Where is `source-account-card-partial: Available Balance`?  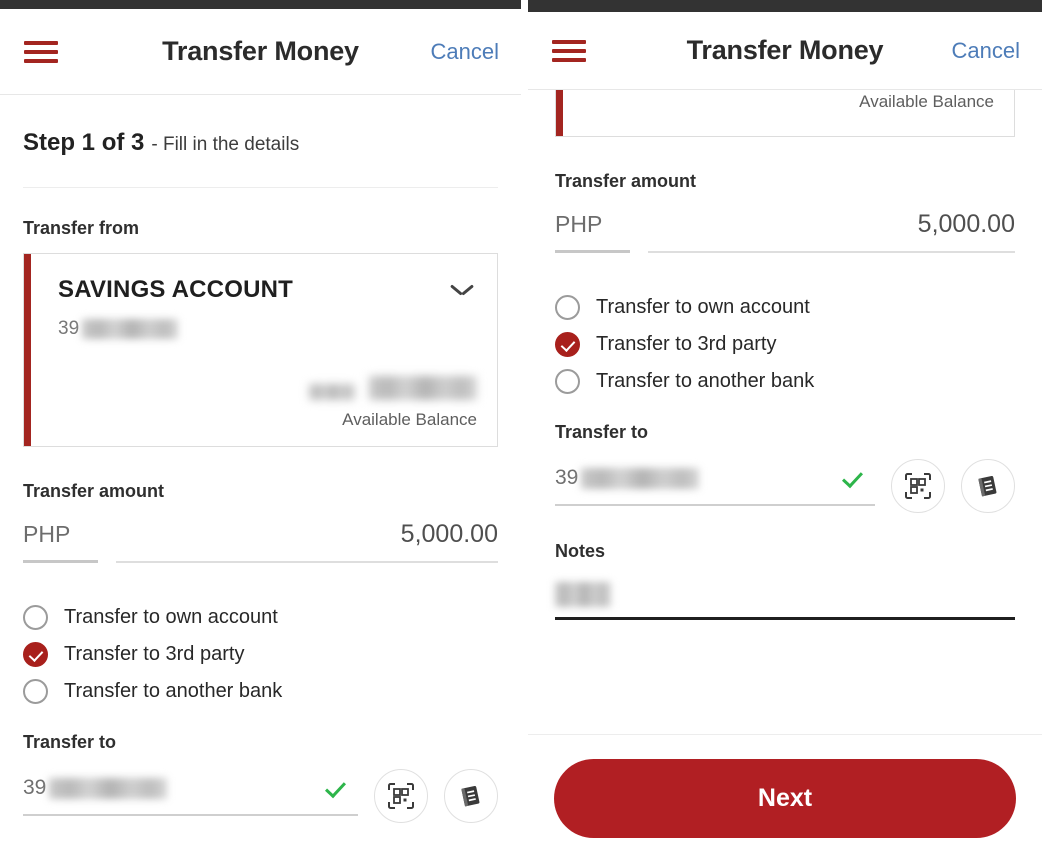
source-account-card-partial: Available Balance is located at coordinates (785, 113).